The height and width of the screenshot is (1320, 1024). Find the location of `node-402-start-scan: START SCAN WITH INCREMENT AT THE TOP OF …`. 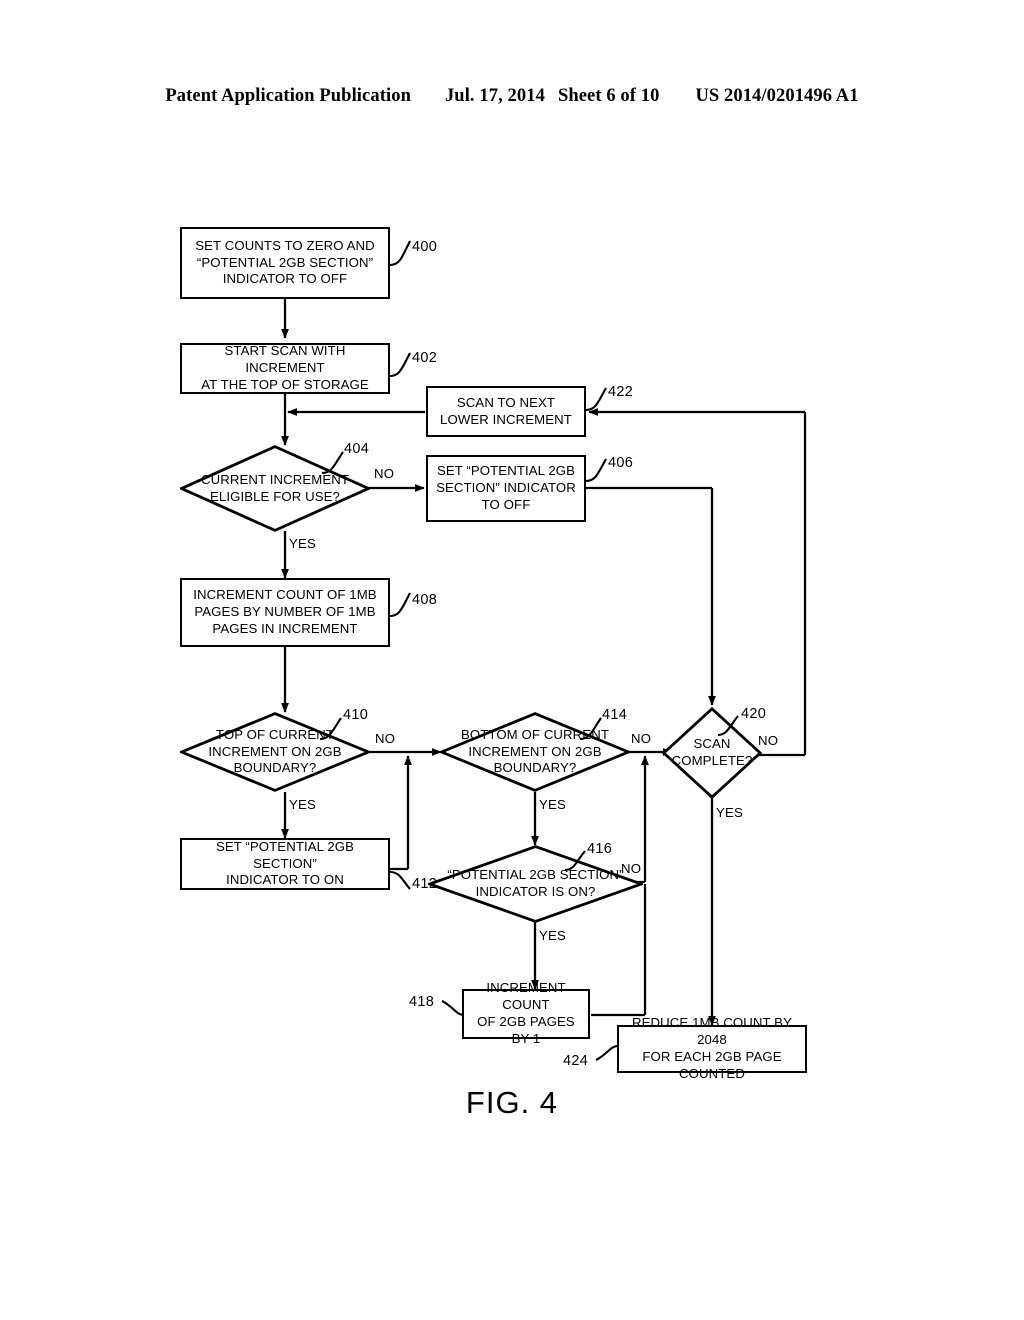

node-402-start-scan: START SCAN WITH INCREMENT AT THE TOP OF … is located at coordinates (285, 368).